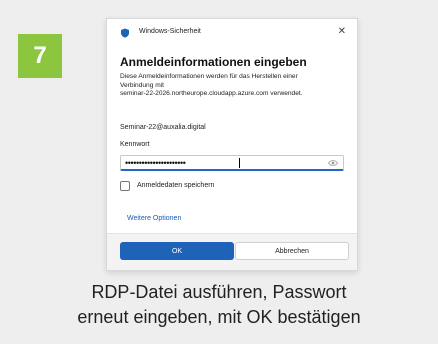 The image size is (438, 344). Describe the element at coordinates (125, 186) in the screenshot. I see `remember-checkbox` at that location.